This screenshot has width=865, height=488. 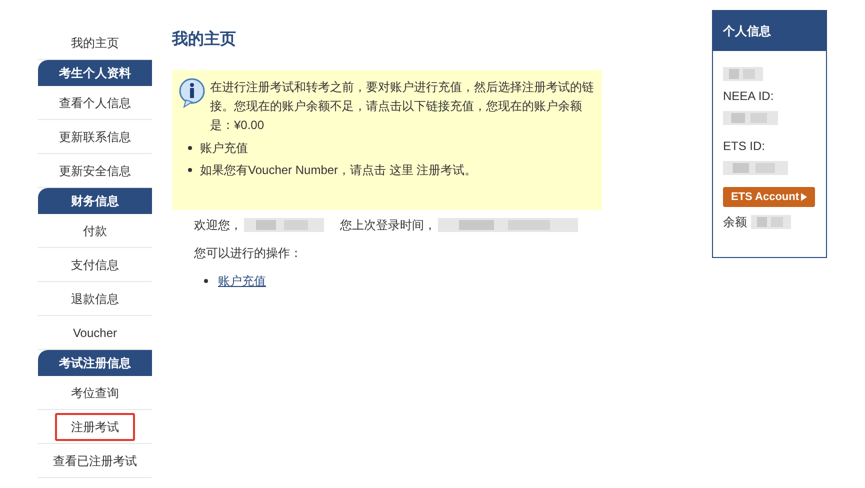 I want to click on sidebar-item: 查看个人信息, so click(x=95, y=102).